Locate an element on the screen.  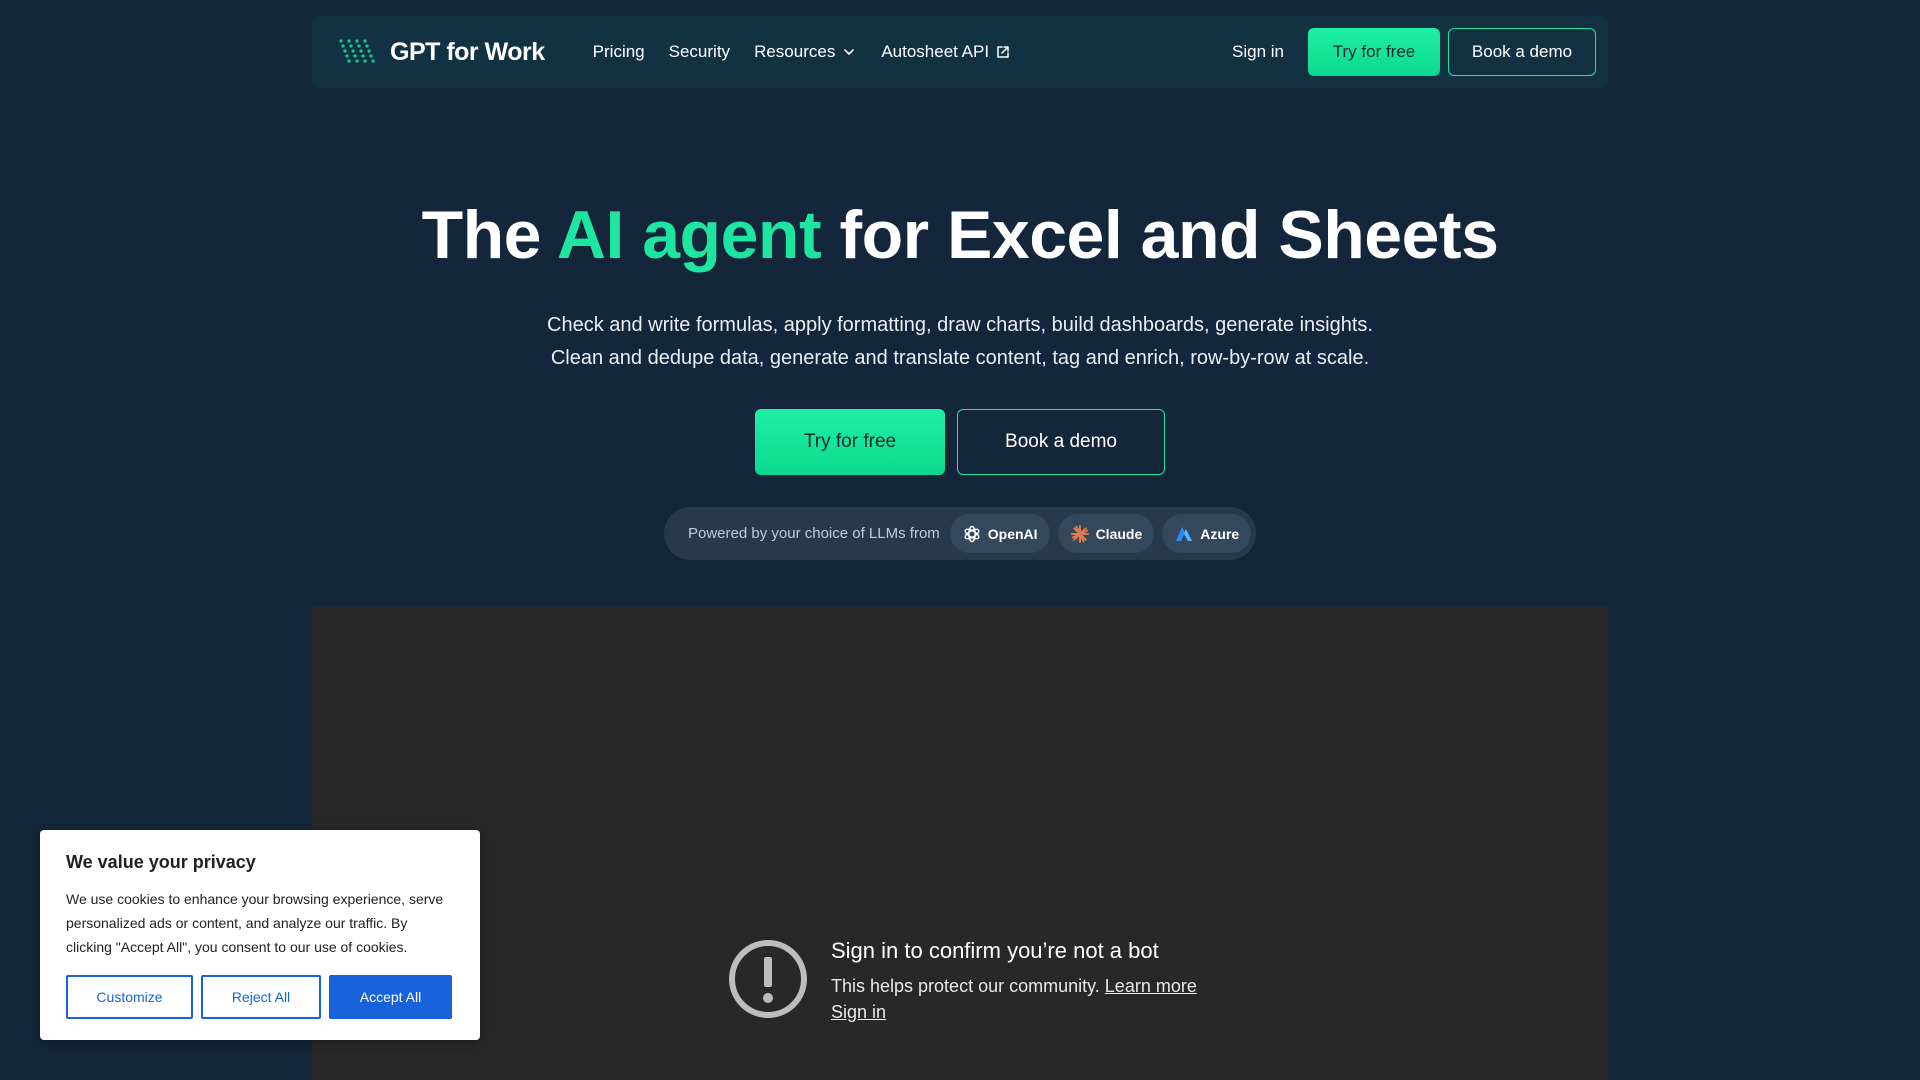
bot-check-title: Sign in to confirm you’re not a bot is located at coordinates (995, 950).